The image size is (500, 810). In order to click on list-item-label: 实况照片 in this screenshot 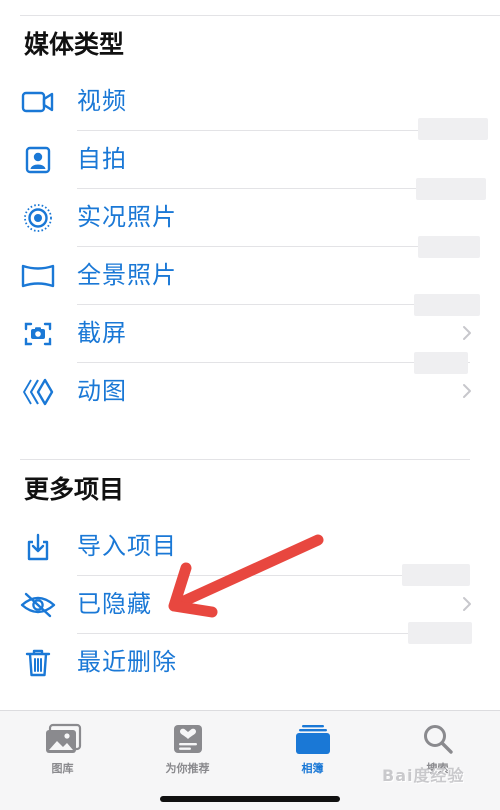, I will do `click(127, 217)`.